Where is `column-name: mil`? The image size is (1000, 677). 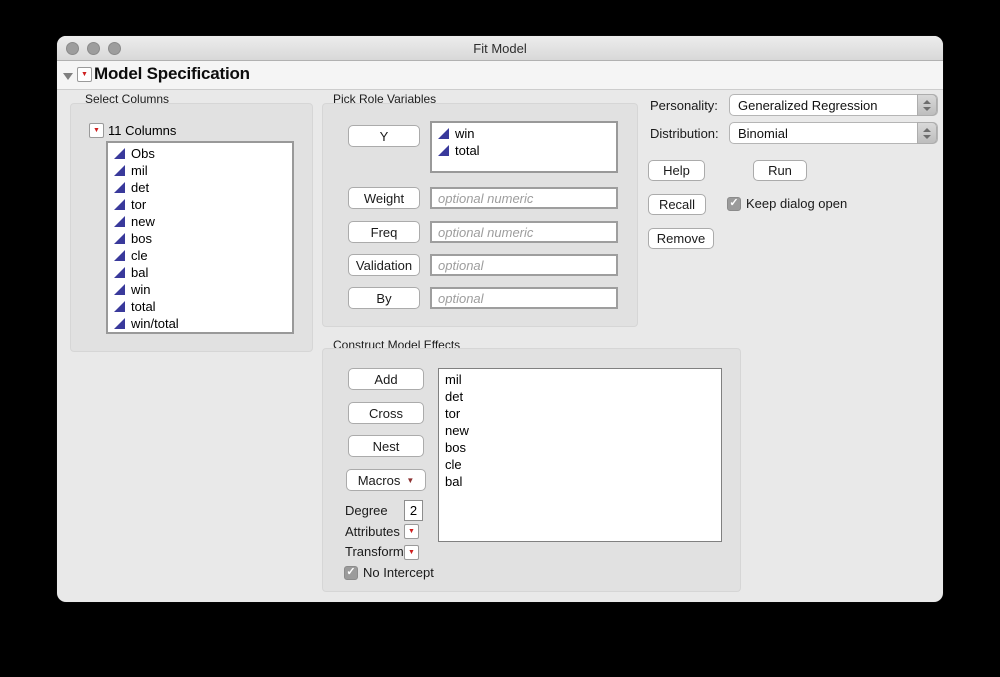
column-name: mil is located at coordinates (139, 170).